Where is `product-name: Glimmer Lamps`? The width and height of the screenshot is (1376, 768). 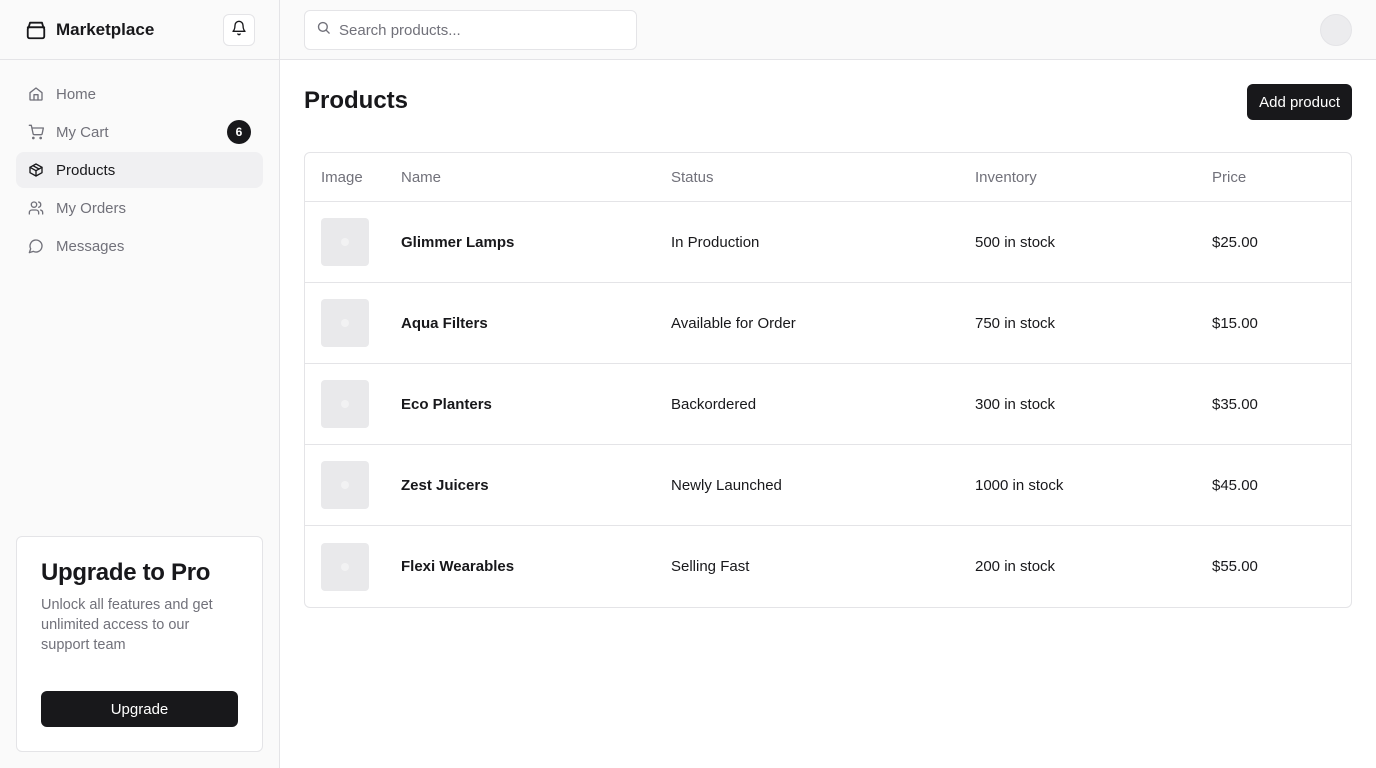
product-name: Glimmer Lamps is located at coordinates (458, 242).